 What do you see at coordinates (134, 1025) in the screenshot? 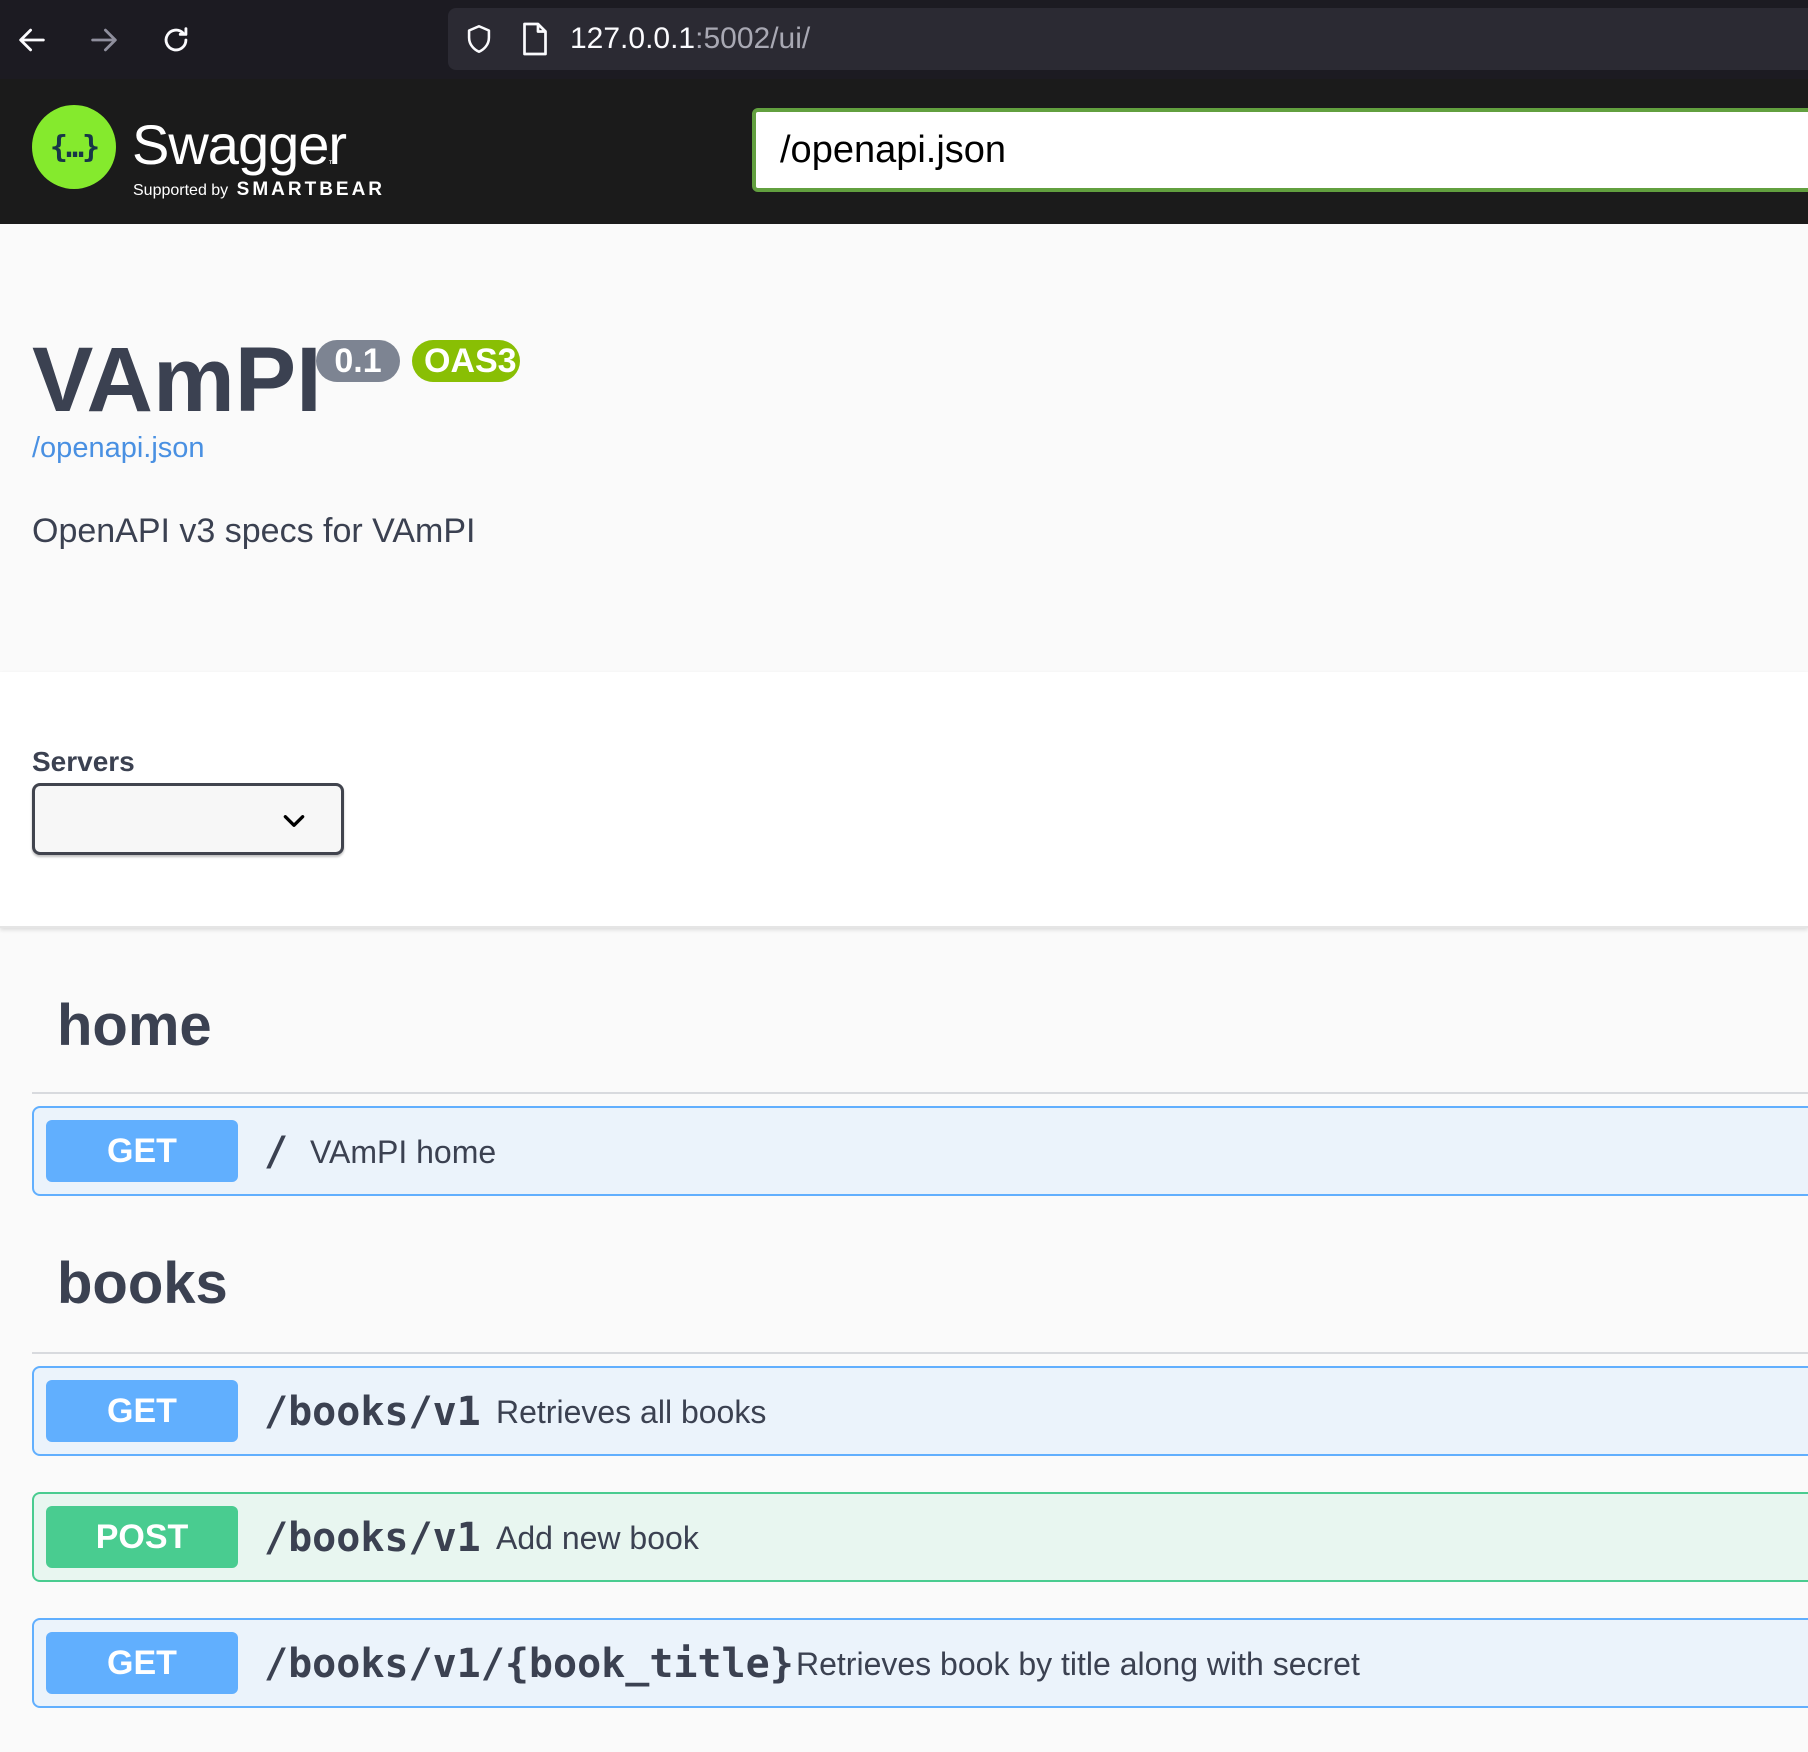
I see `tag-title-home: home` at bounding box center [134, 1025].